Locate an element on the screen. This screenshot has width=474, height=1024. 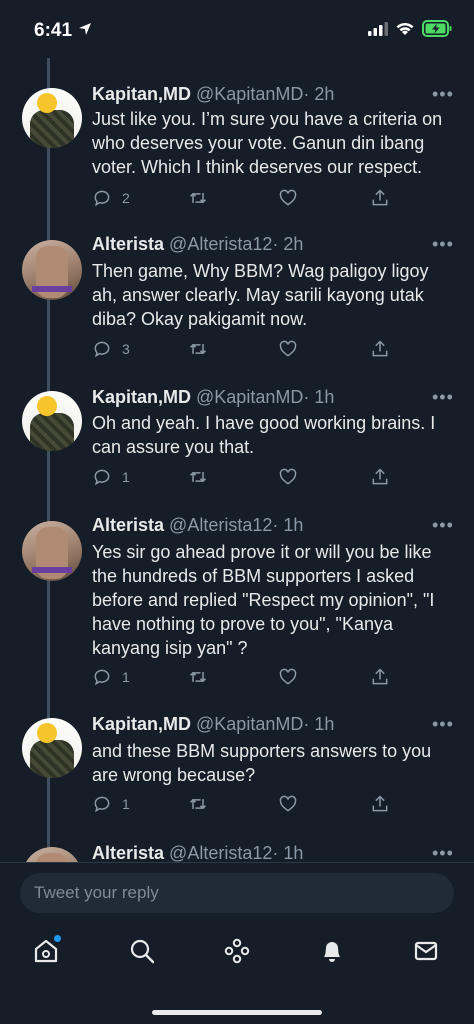
reply-input is located at coordinates (237, 893).